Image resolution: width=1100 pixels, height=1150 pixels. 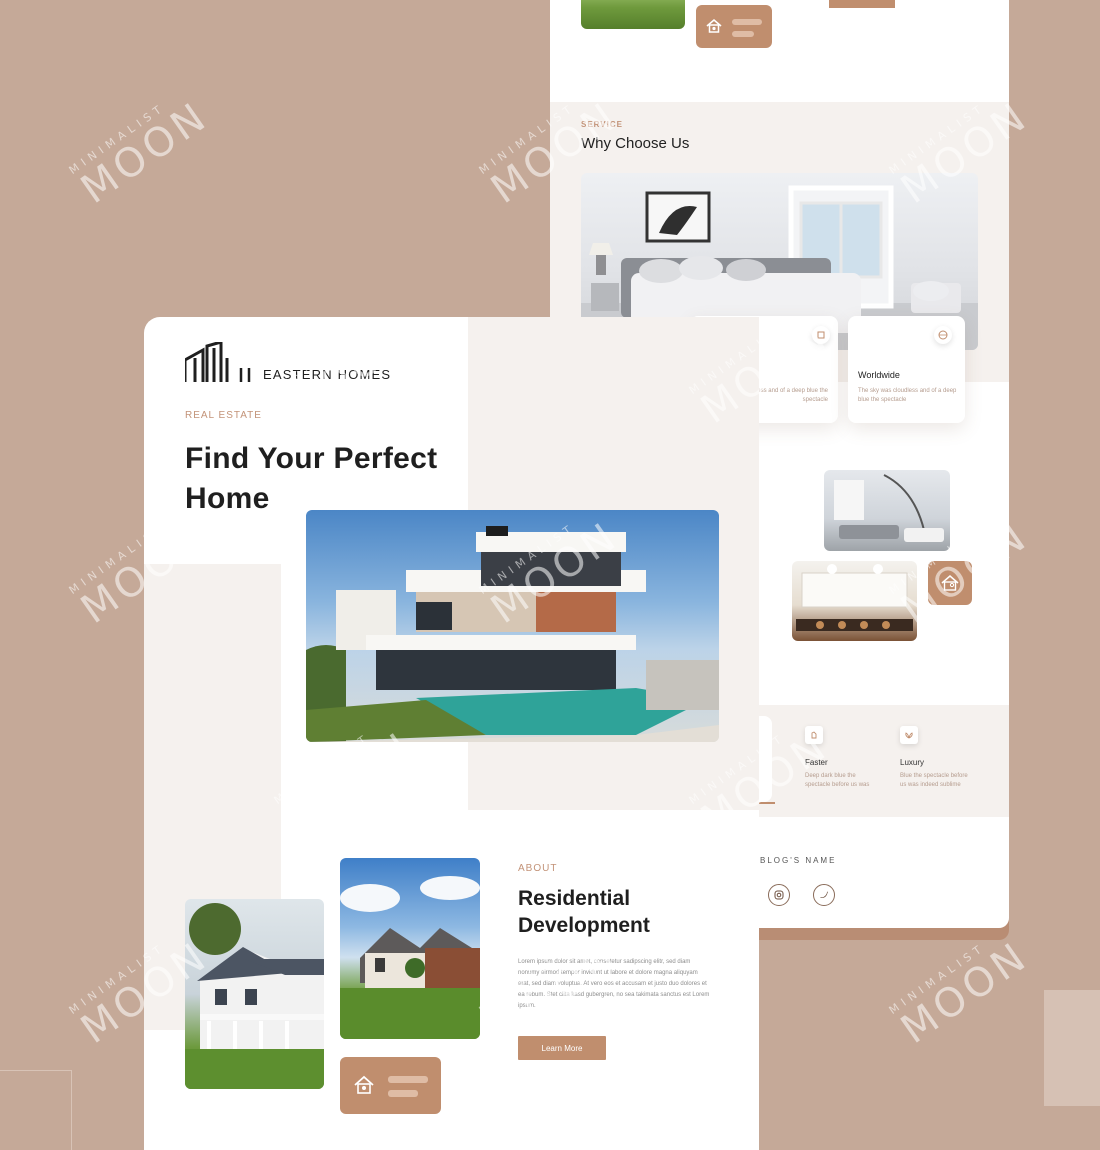 I want to click on home-badge-tile, so click(x=734, y=26).